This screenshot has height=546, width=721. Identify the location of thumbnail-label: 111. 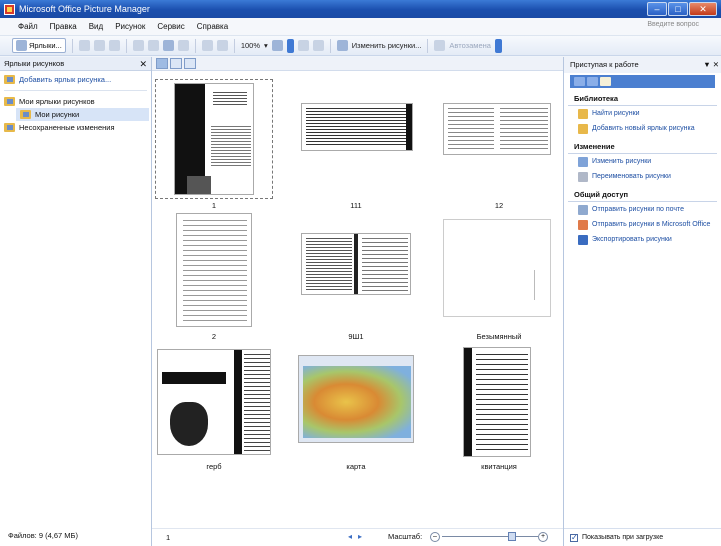
(356, 205).